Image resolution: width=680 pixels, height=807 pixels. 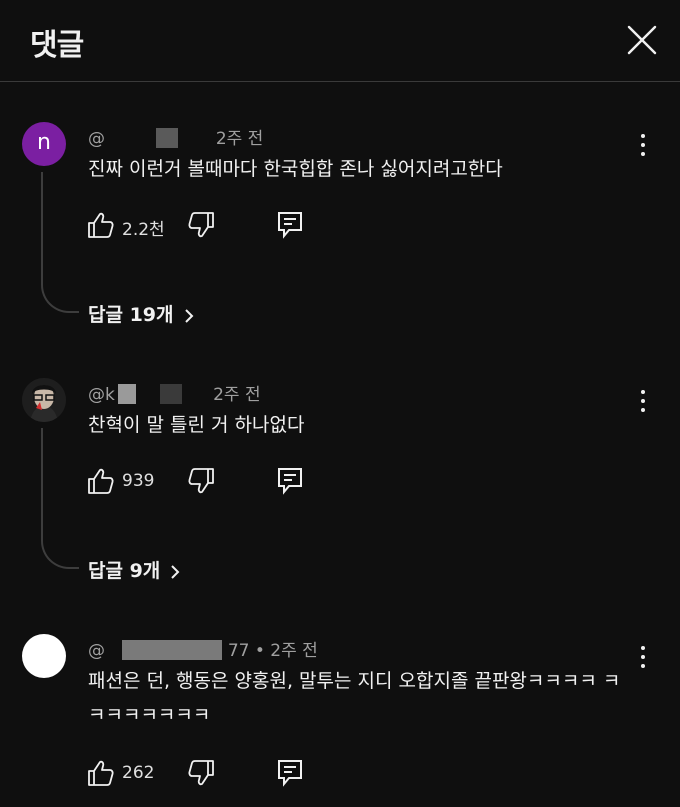 I want to click on header-divider-notch, so click(x=179, y=85).